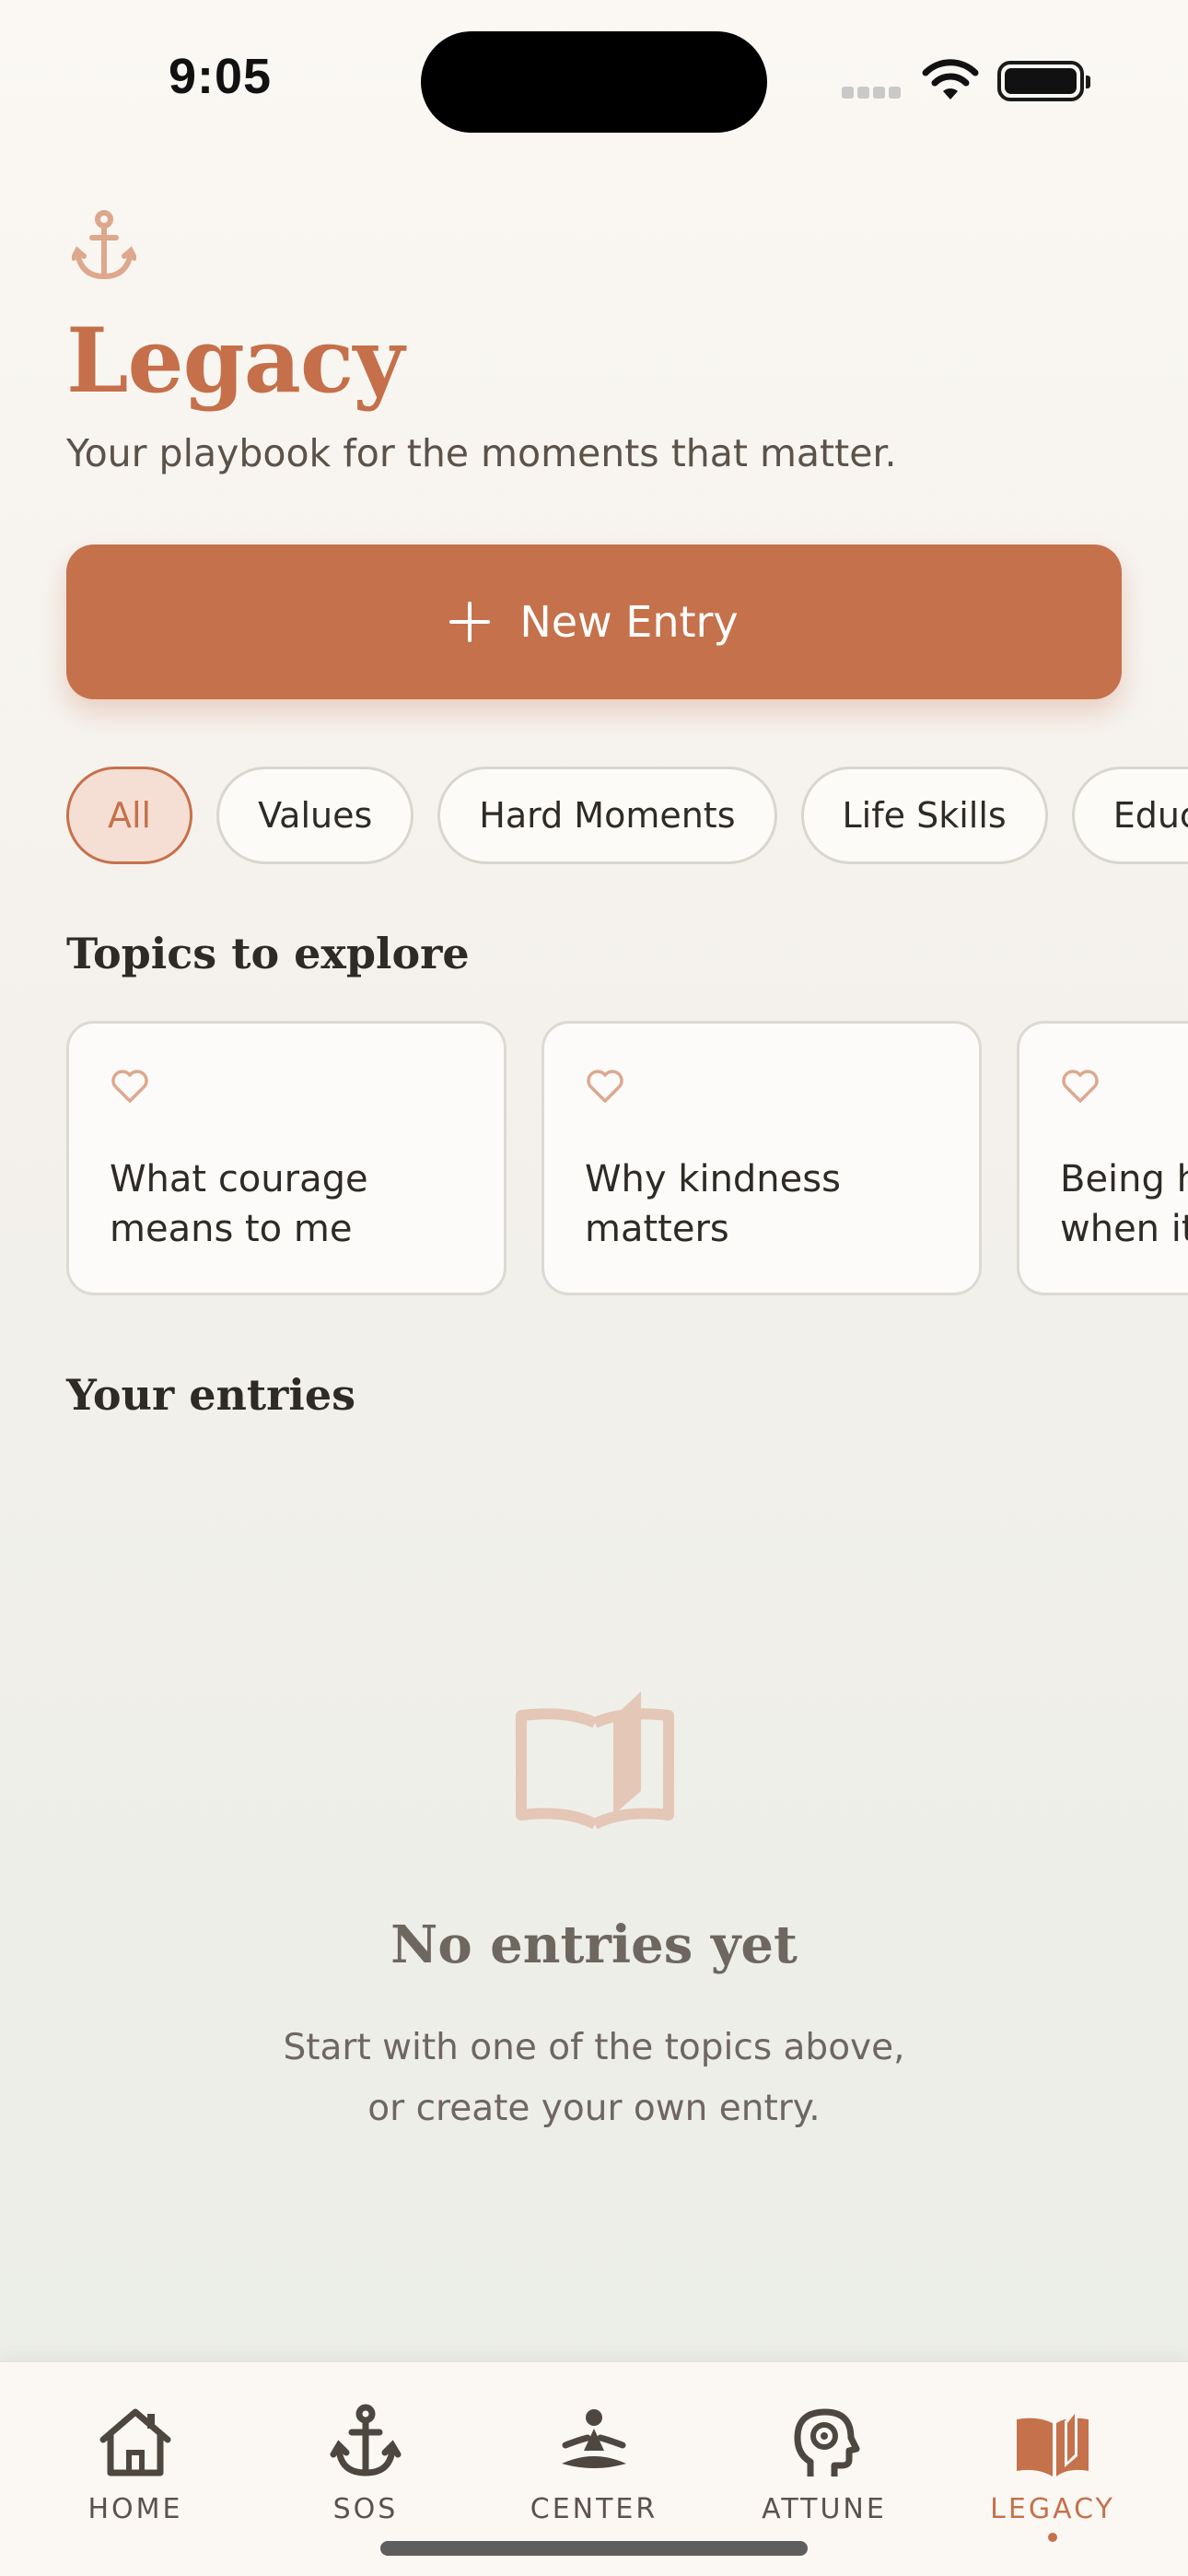 This screenshot has height=2576, width=1188. What do you see at coordinates (769, 1204) in the screenshot?
I see `topic-card-text: Why kindness matters` at bounding box center [769, 1204].